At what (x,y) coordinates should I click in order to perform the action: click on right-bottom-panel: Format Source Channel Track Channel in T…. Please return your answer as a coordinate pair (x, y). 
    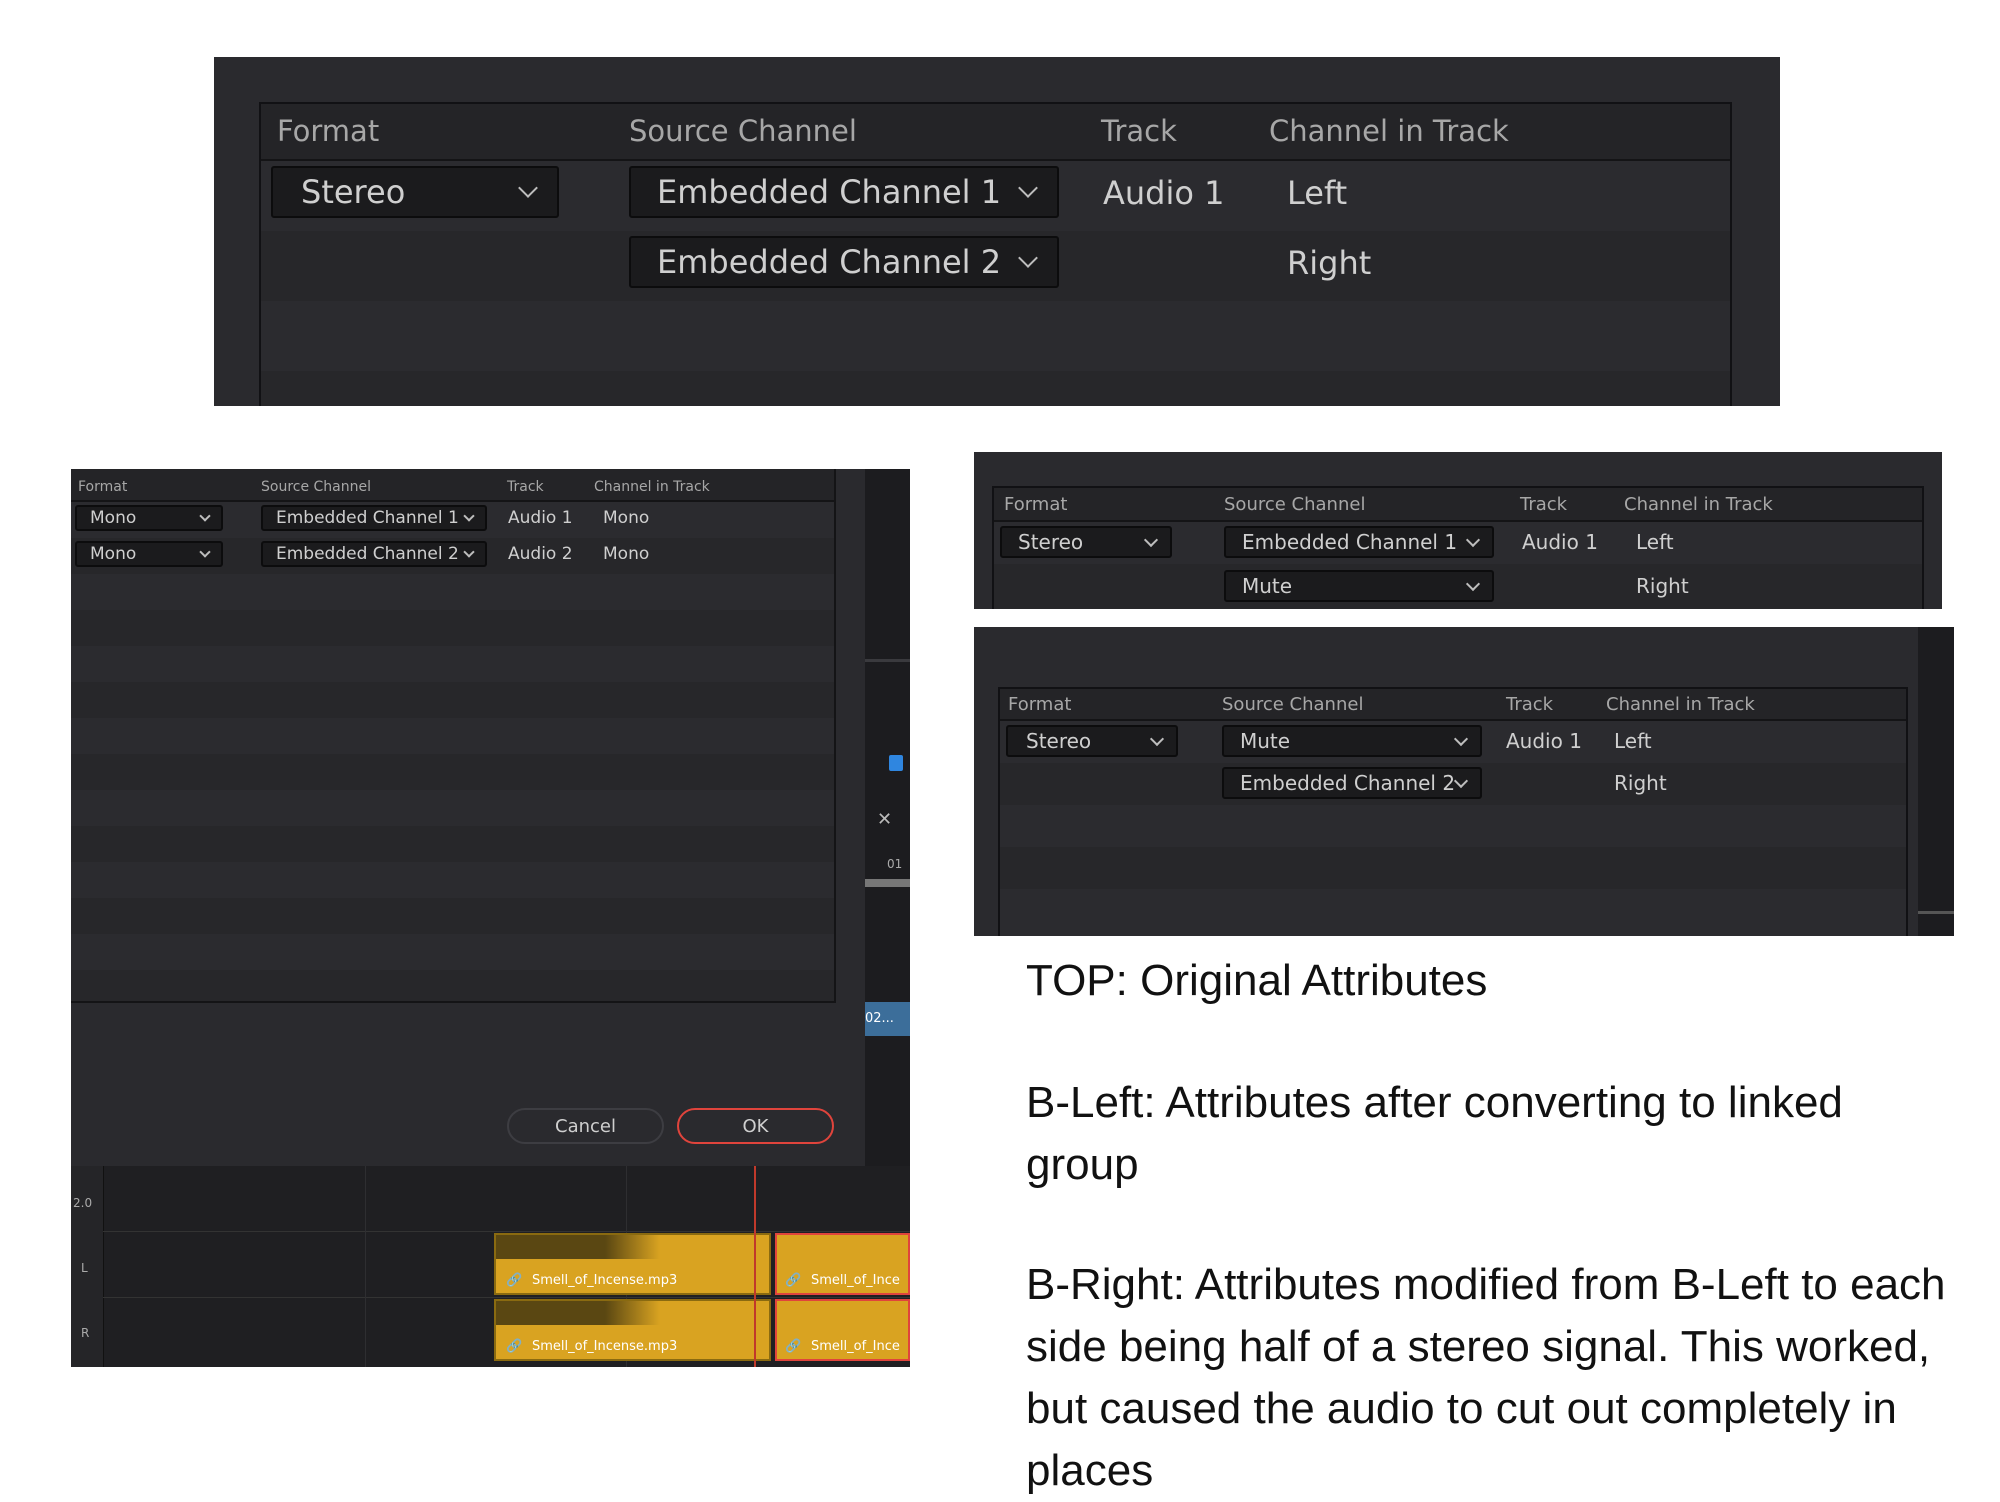
    Looking at the image, I should click on (1464, 781).